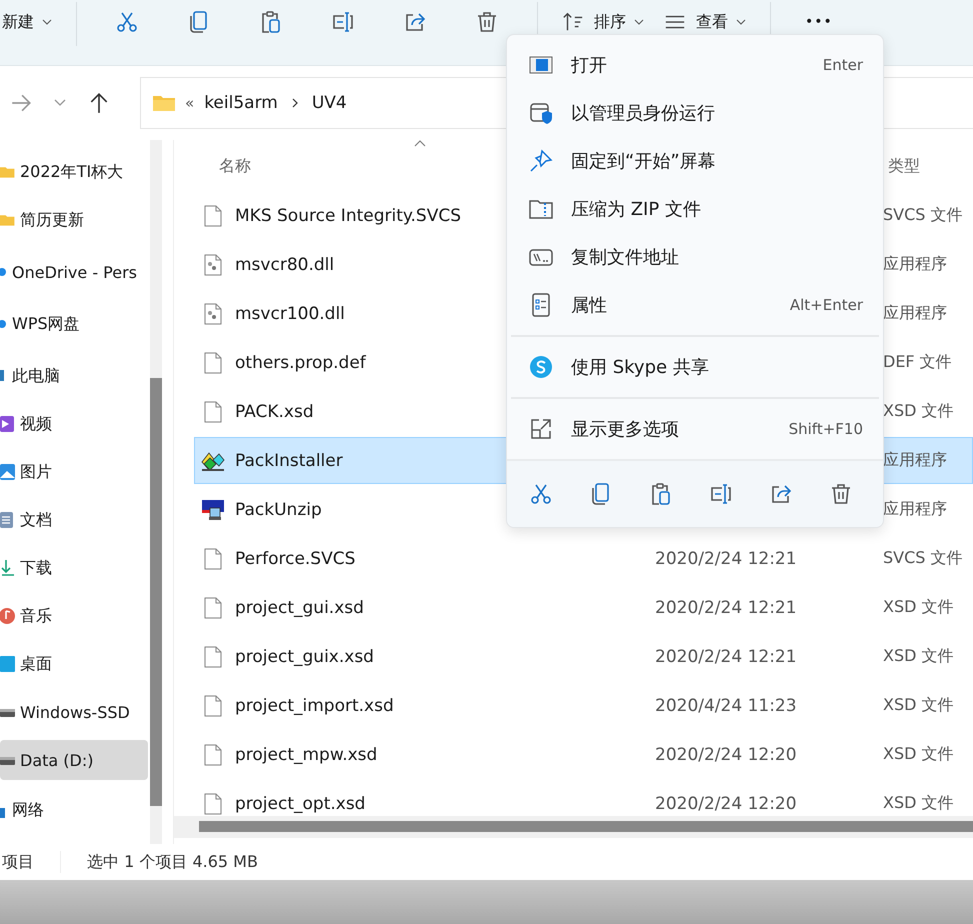 The width and height of the screenshot is (973, 924). Describe the element at coordinates (274, 412) in the screenshot. I see `file-name: PACK.xsd` at that location.